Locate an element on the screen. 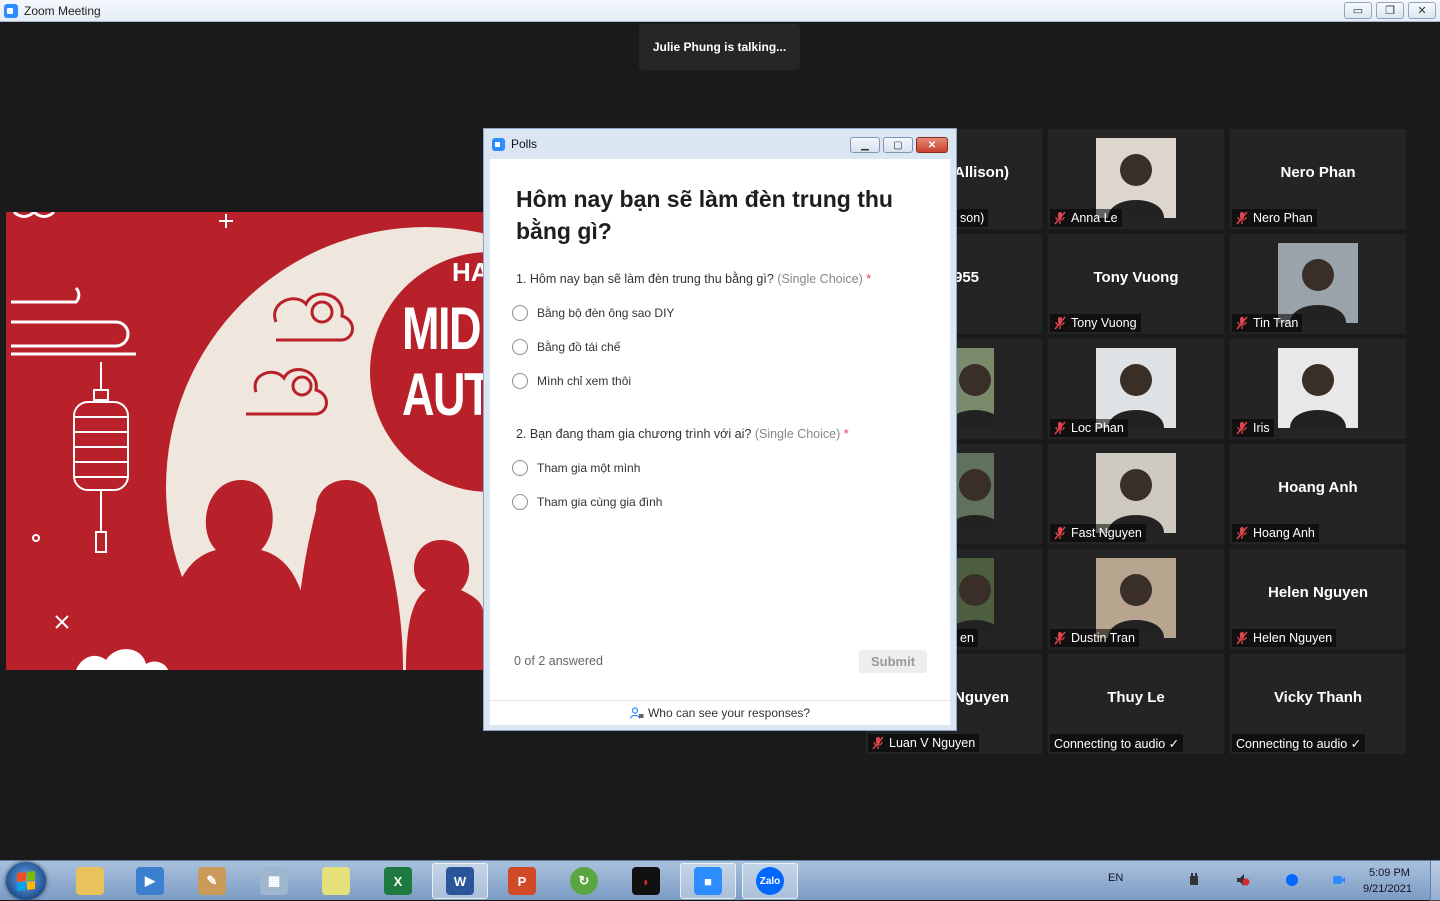  clock-date: 9/21/2021 is located at coordinates (1387, 889).